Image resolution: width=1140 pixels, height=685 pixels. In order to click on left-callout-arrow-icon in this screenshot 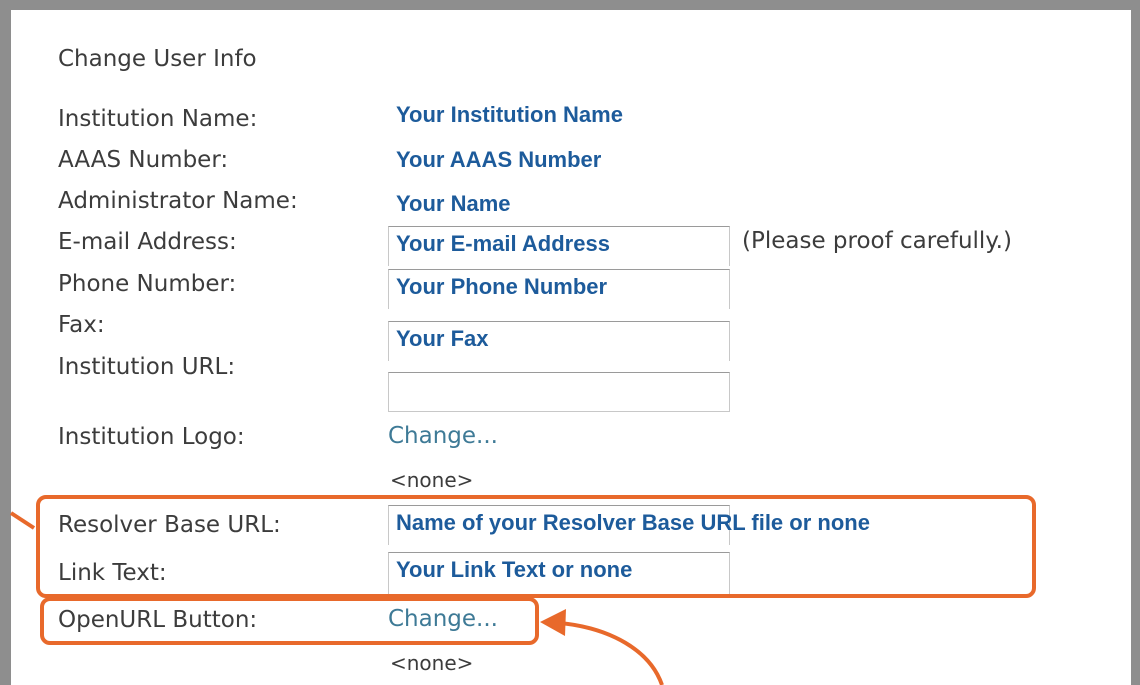, I will do `click(22, 520)`.